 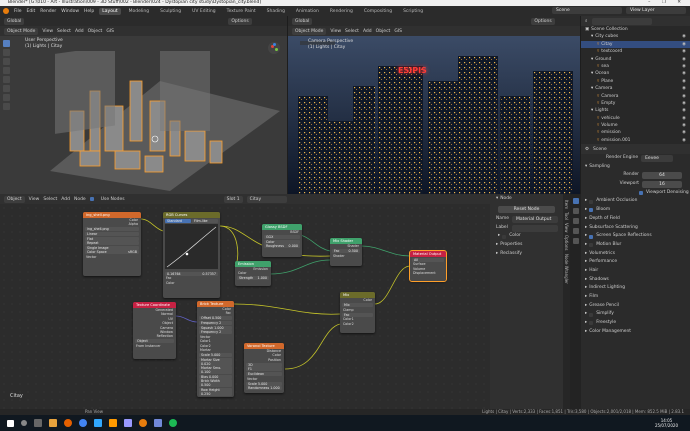 What do you see at coordinates (635, 306) in the screenshot?
I see `property-section-row: ▸ Grease Pencil` at bounding box center [635, 306].